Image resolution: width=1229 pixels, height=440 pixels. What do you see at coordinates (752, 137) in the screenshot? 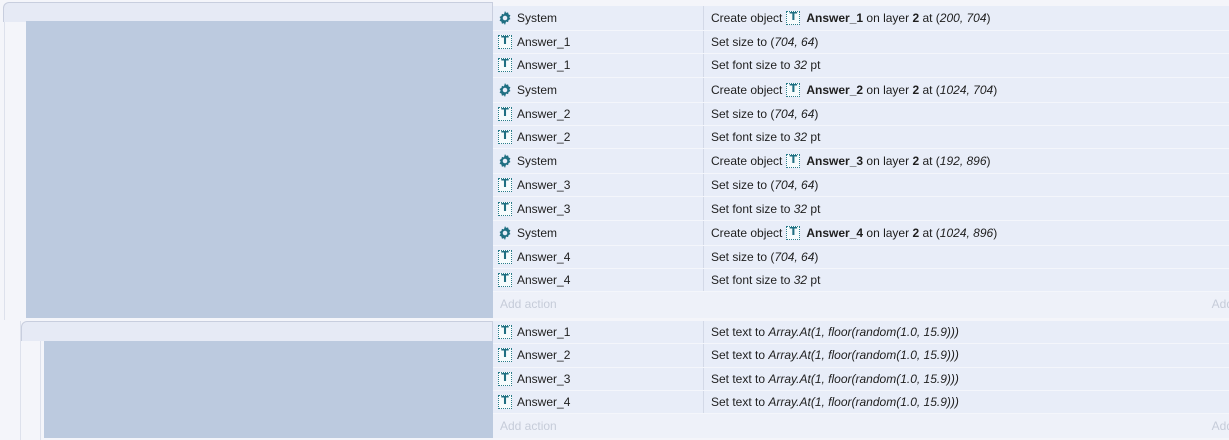
I see `action-text: Set font size to` at bounding box center [752, 137].